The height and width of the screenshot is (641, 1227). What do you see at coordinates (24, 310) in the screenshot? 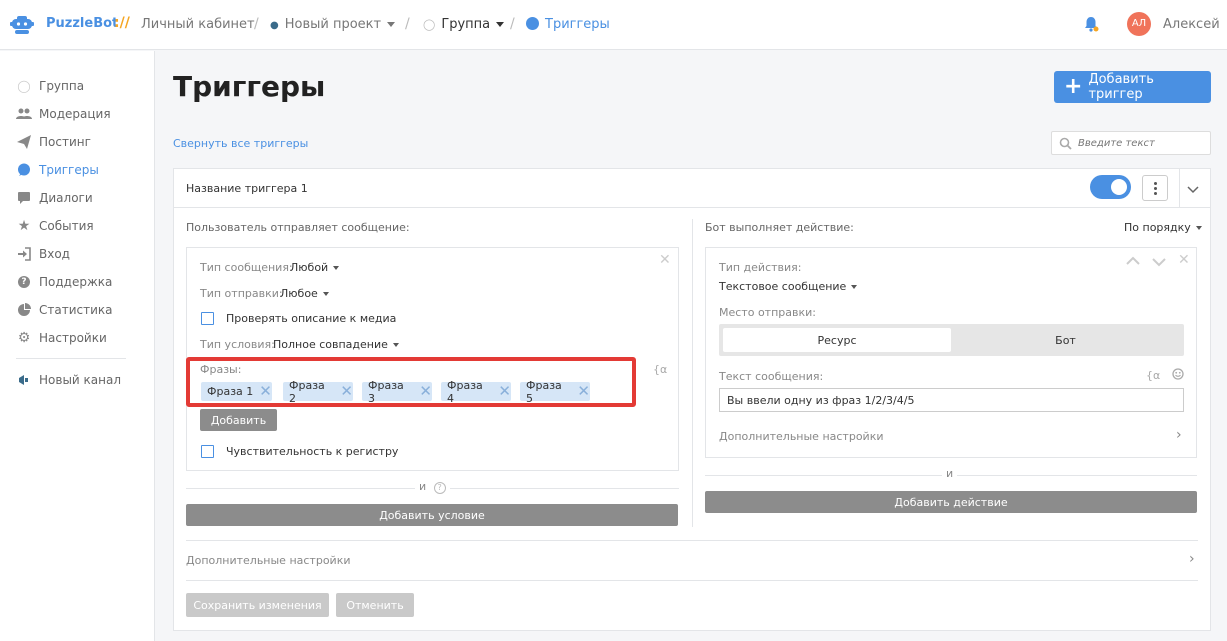
I see `pie-chart-icon` at bounding box center [24, 310].